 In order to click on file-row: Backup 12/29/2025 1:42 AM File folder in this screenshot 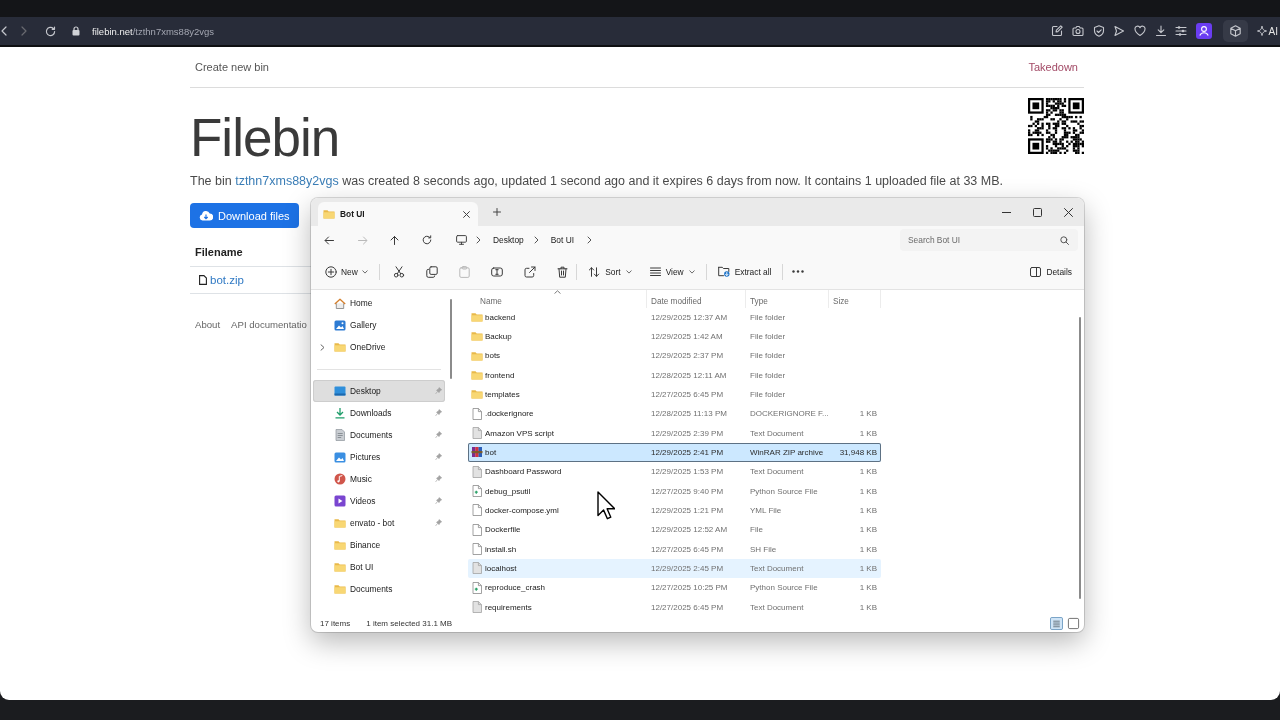, I will do `click(674, 336)`.